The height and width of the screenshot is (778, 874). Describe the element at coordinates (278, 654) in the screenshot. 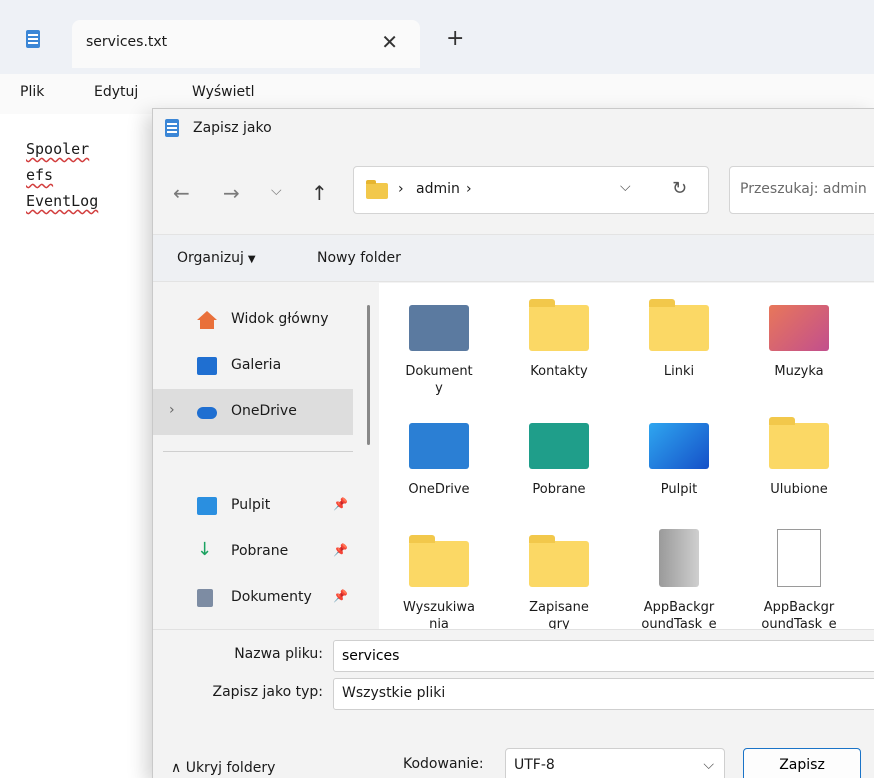

I see `filename-label: Nazwa pliku:` at that location.